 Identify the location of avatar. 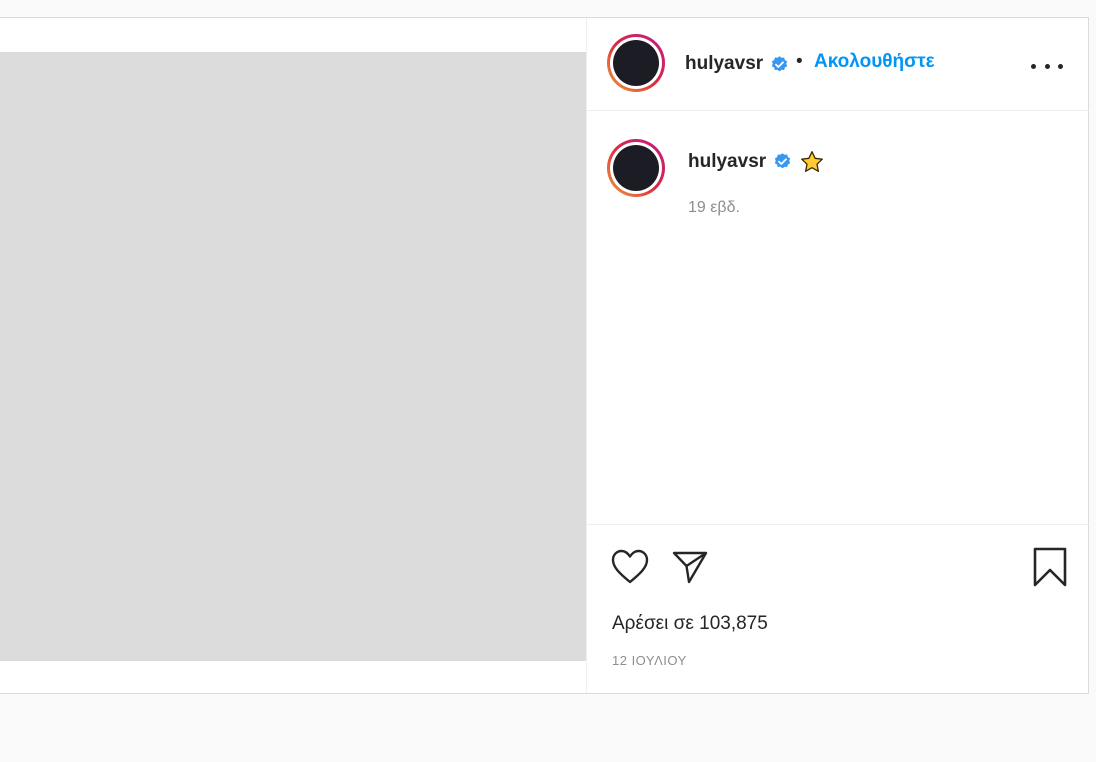
(636, 63).